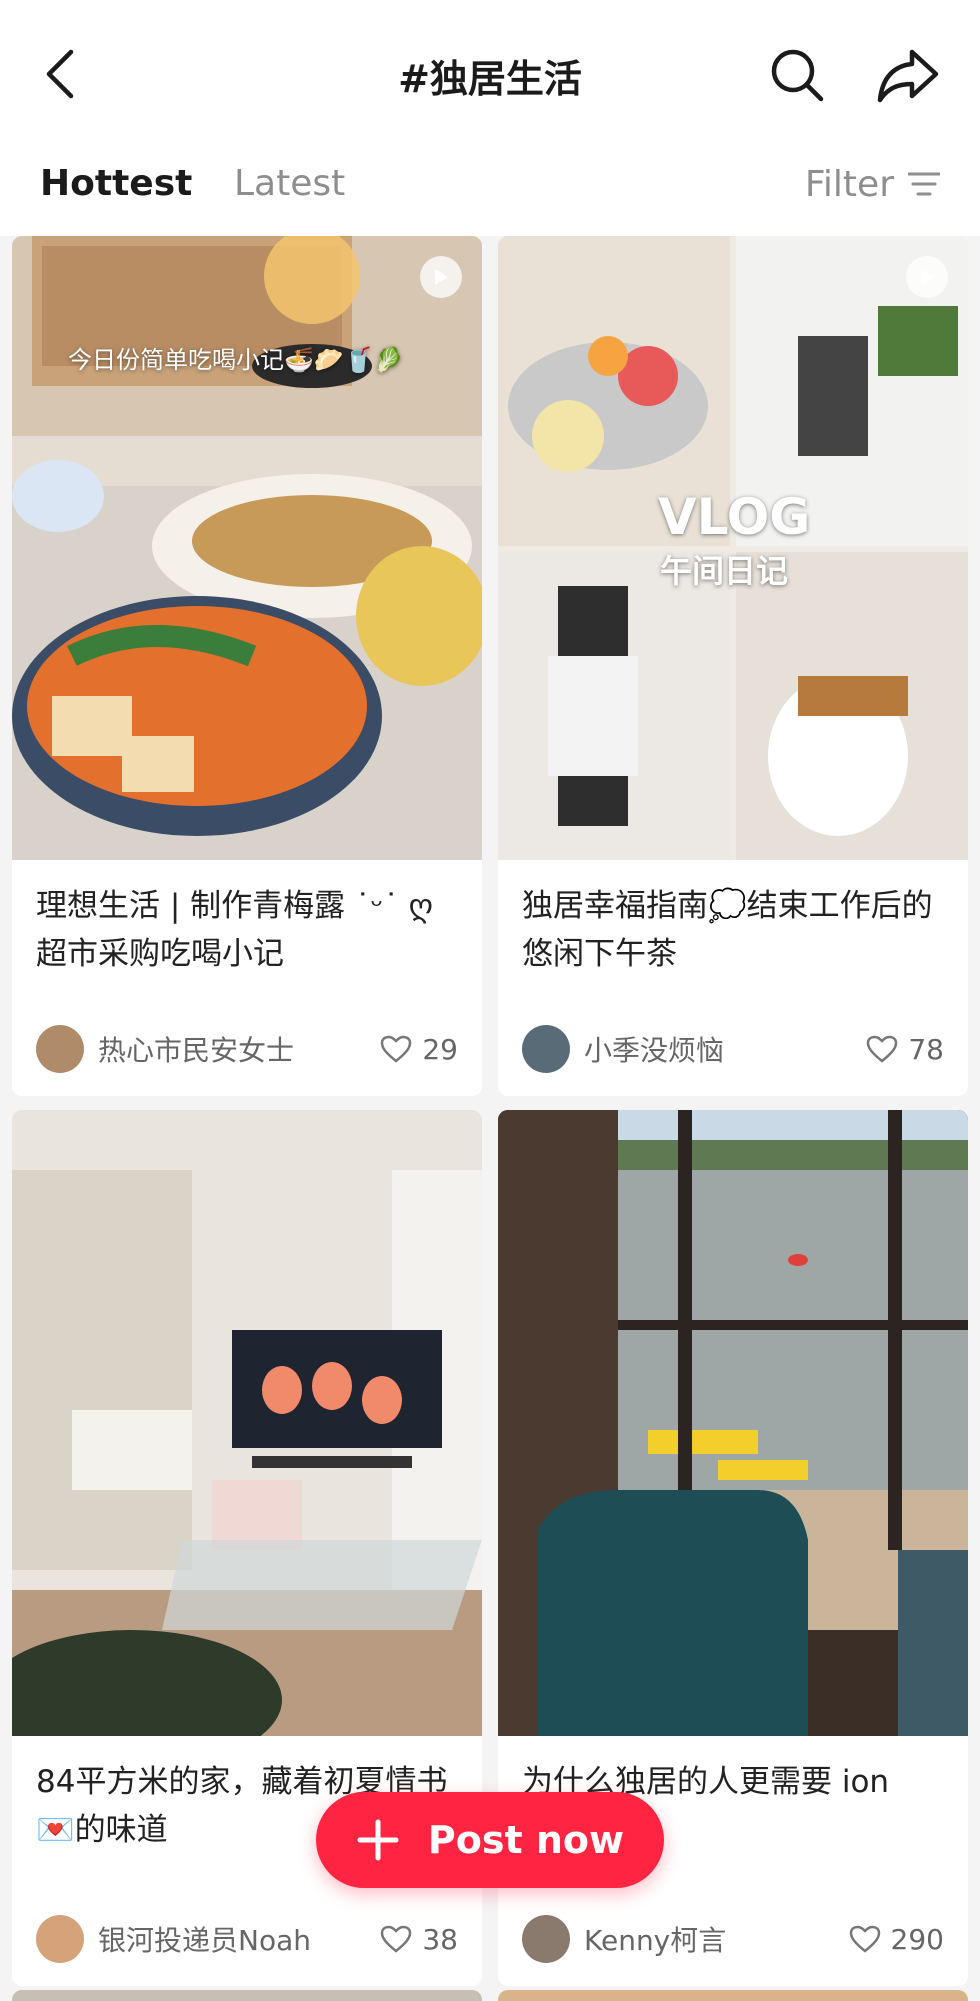  Describe the element at coordinates (239, 1939) in the screenshot. I see `author-name: 银河投递员Noah` at that location.